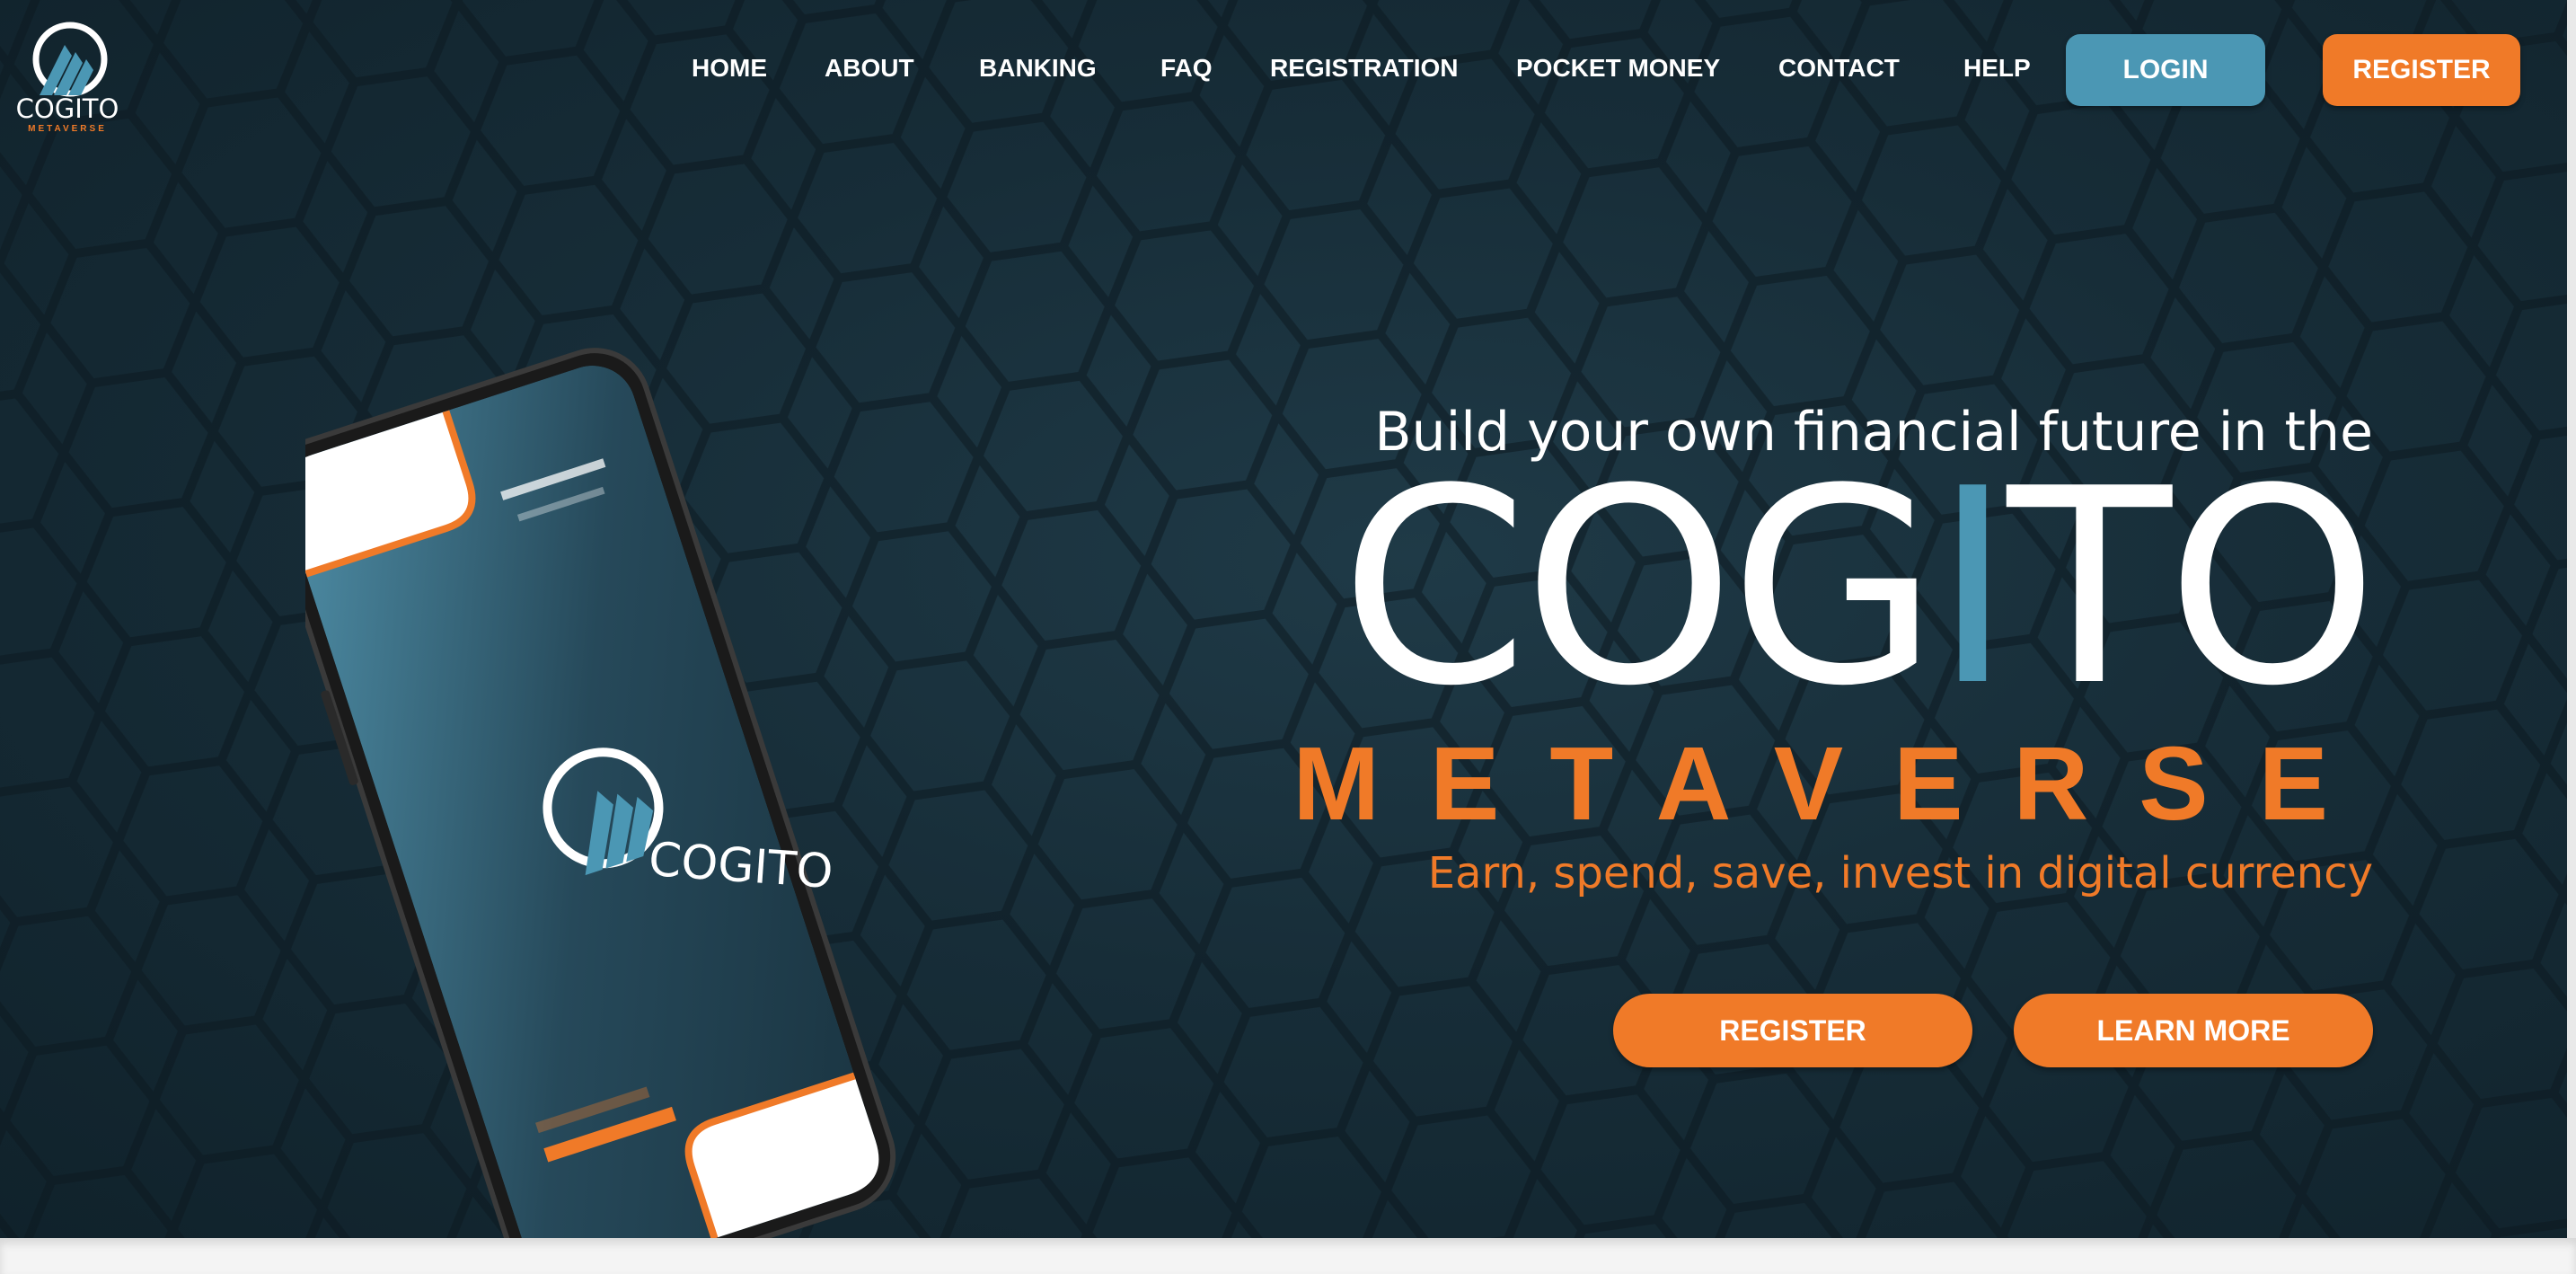 This screenshot has width=2576, height=1274. I want to click on nav-faq: FAQ, so click(1186, 68).